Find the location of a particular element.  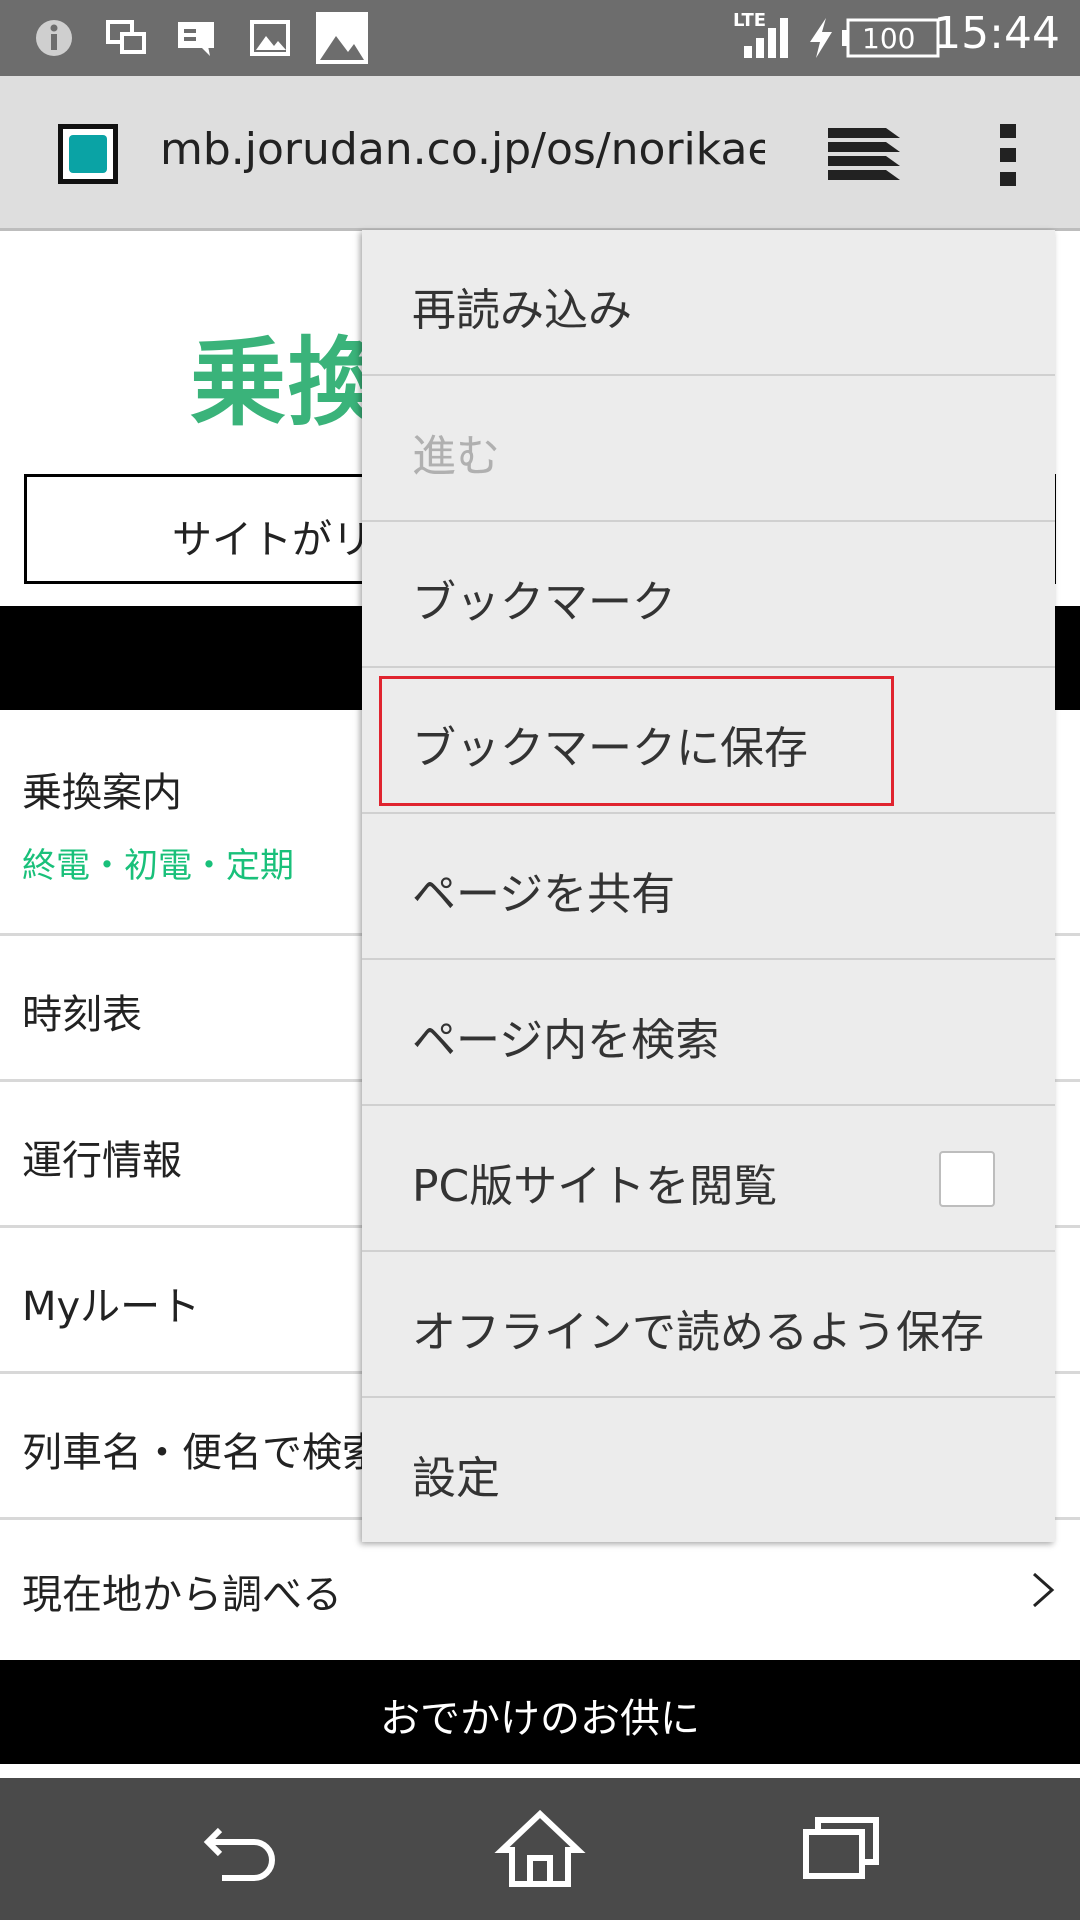

menu-item-label: ページ内を検索 is located at coordinates (566, 1040).